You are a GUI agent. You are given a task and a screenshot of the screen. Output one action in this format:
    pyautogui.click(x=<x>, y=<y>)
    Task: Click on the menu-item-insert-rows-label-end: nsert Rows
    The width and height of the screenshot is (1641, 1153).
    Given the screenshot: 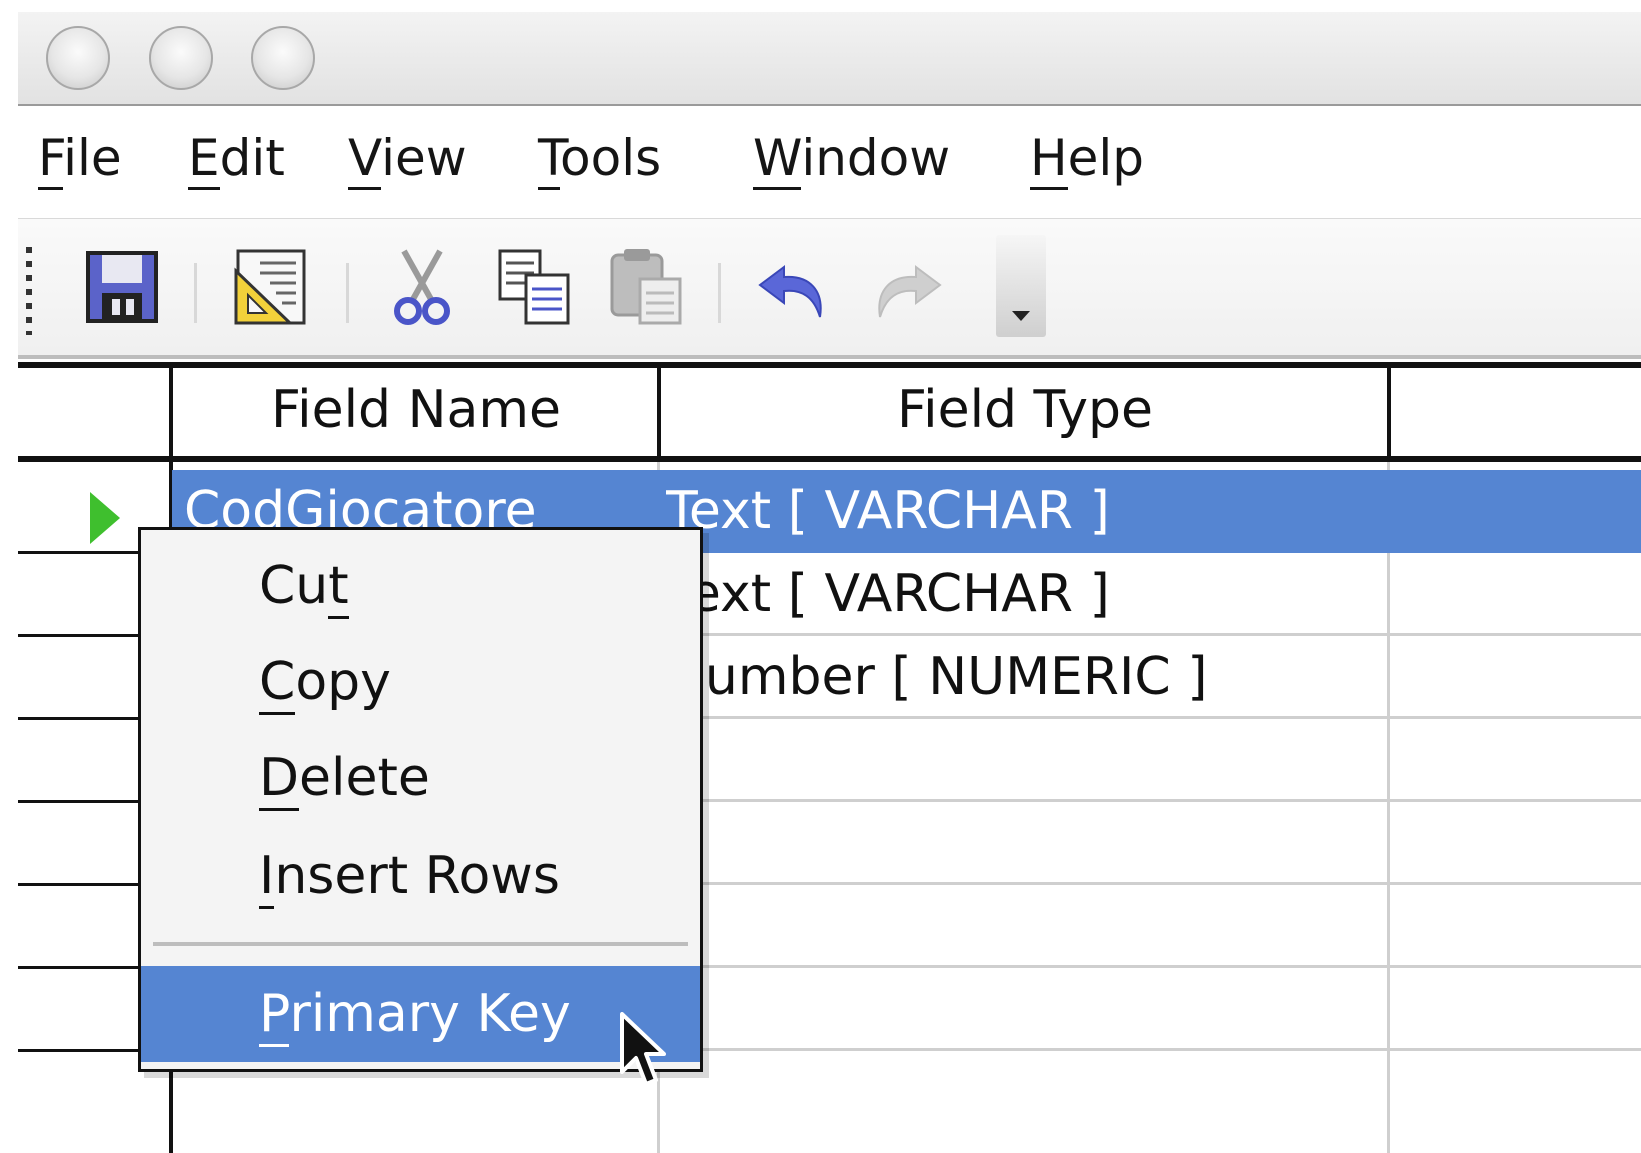 What is the action you would take?
    pyautogui.click(x=417, y=876)
    